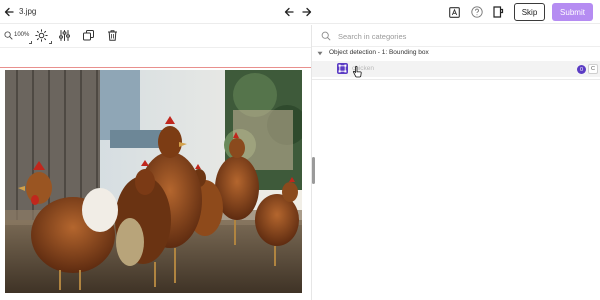 The height and width of the screenshot is (300, 600). I want to click on caret-down-icon, so click(320, 53).